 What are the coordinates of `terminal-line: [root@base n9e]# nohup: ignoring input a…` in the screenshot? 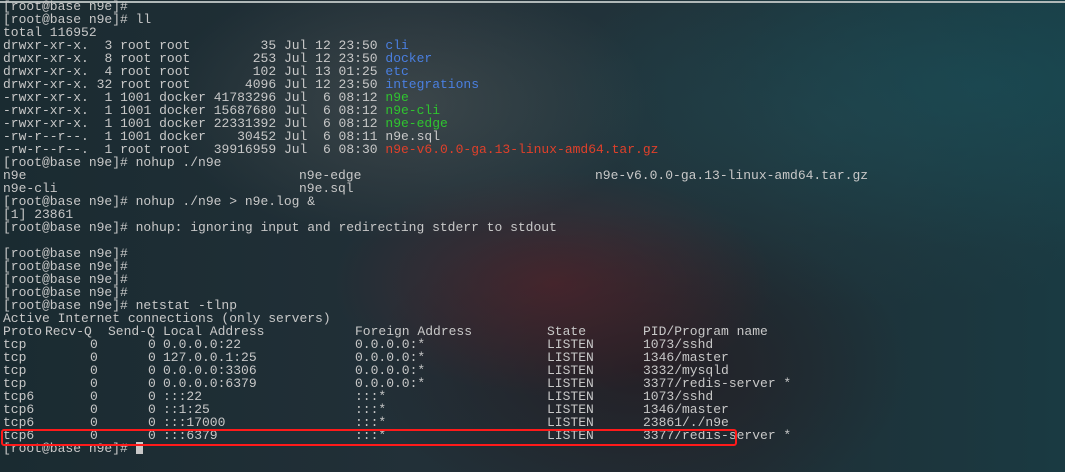 It's located at (280, 227).